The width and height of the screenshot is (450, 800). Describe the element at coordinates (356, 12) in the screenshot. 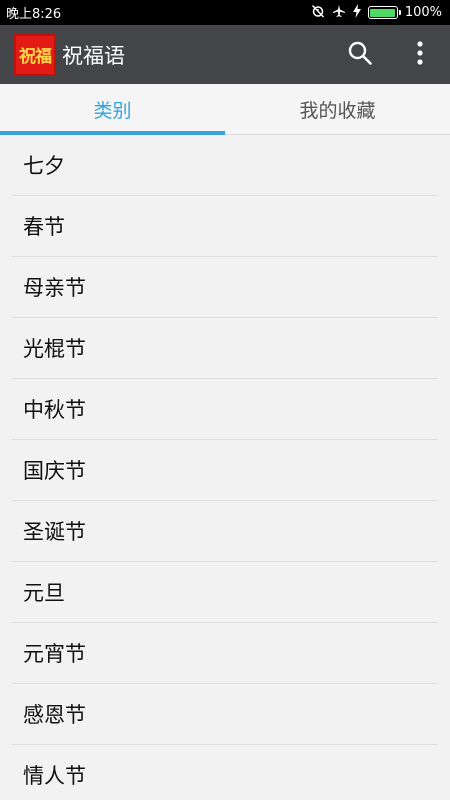

I see `charging-icon` at that location.